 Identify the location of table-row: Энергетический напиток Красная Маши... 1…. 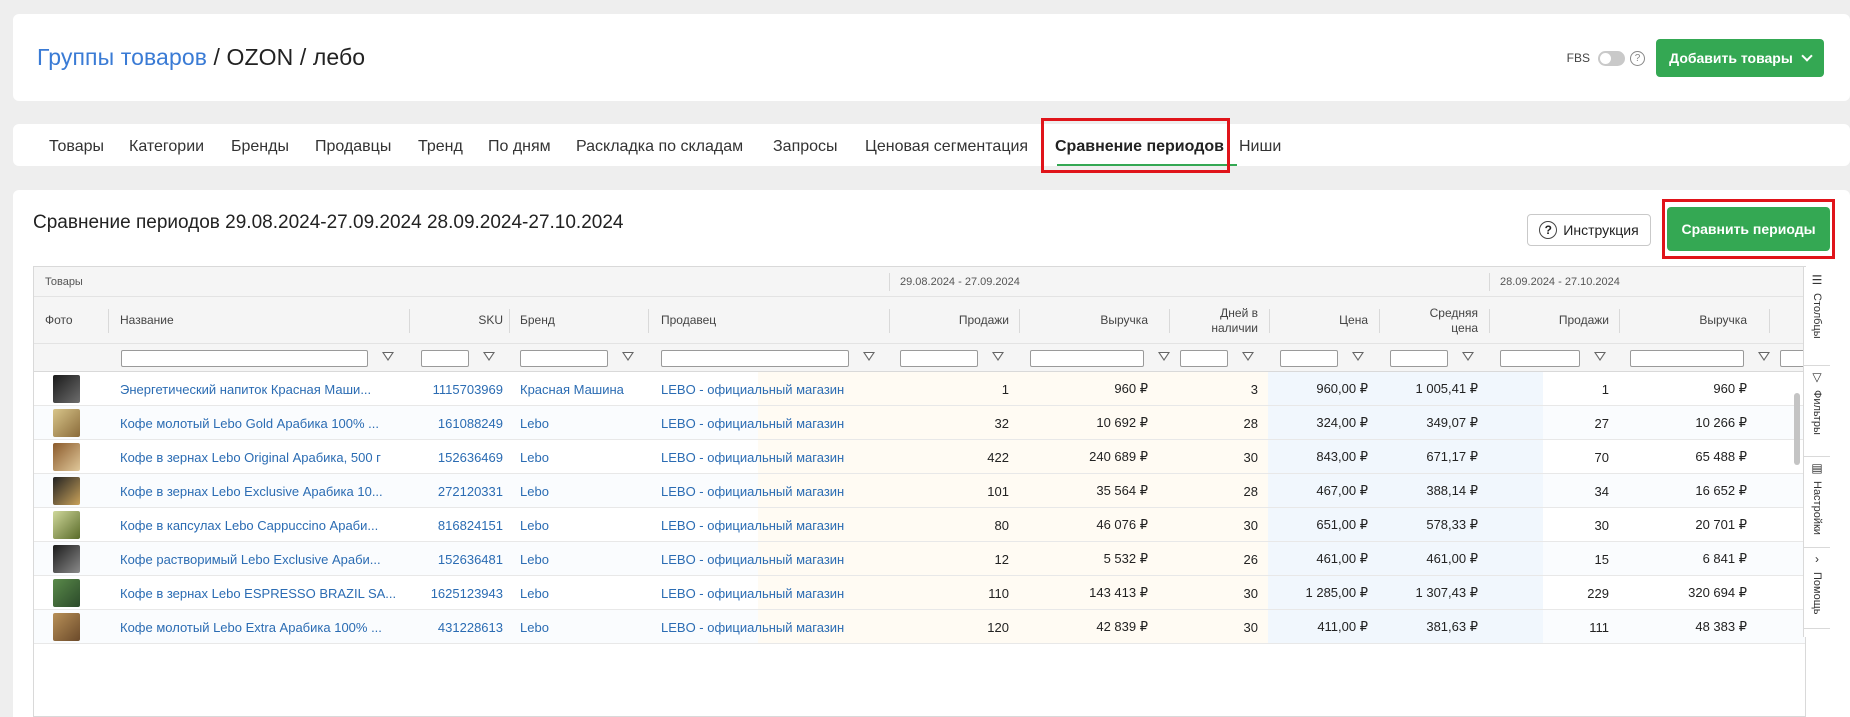
(919, 389).